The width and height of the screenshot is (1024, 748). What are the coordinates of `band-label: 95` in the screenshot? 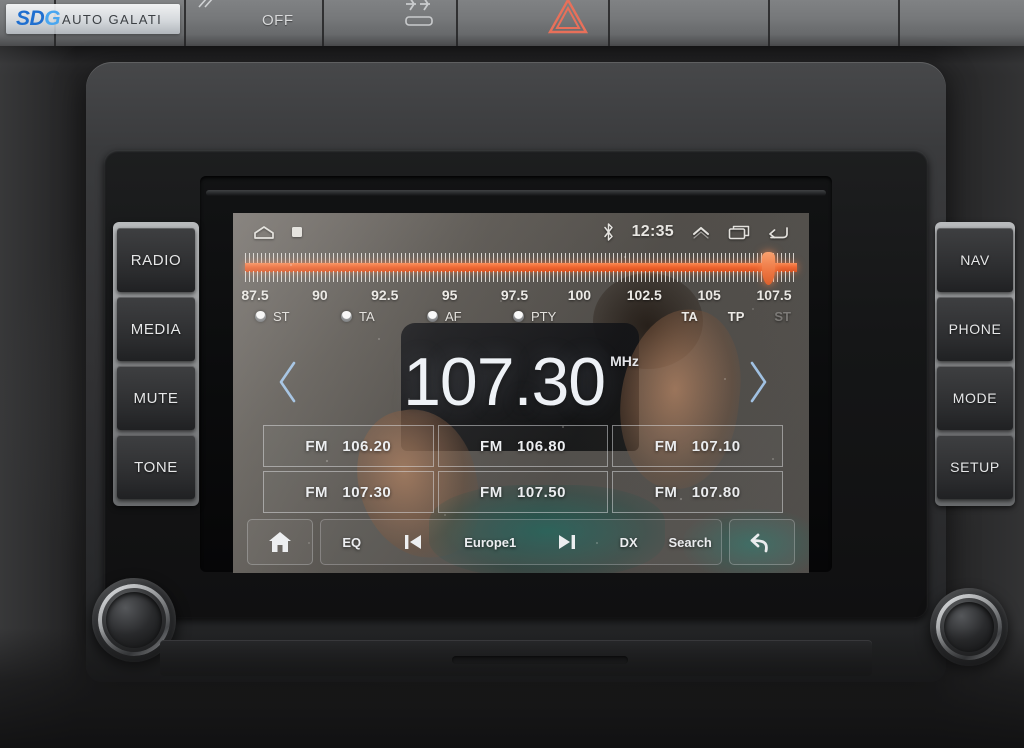 It's located at (449, 295).